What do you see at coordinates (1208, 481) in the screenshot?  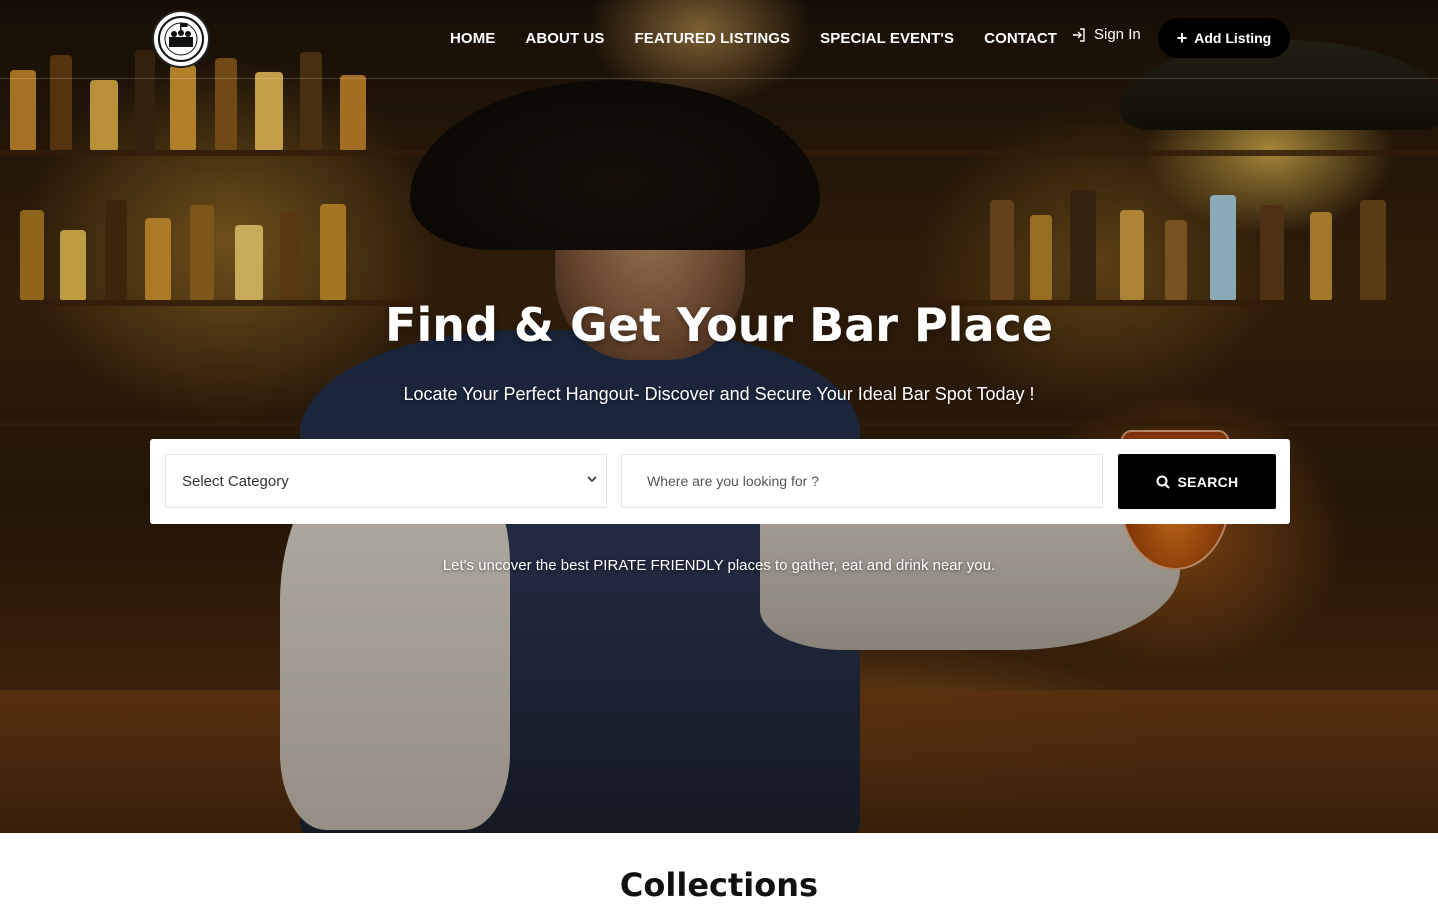 I see `search-button-label: SEARCH` at bounding box center [1208, 481].